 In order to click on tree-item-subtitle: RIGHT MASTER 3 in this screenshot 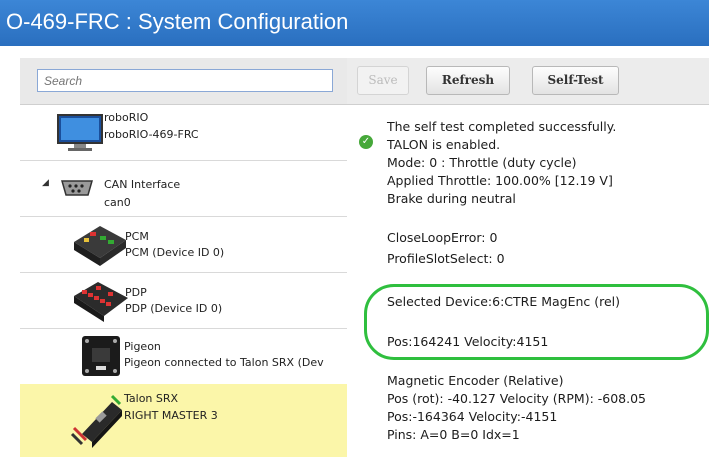, I will do `click(171, 415)`.